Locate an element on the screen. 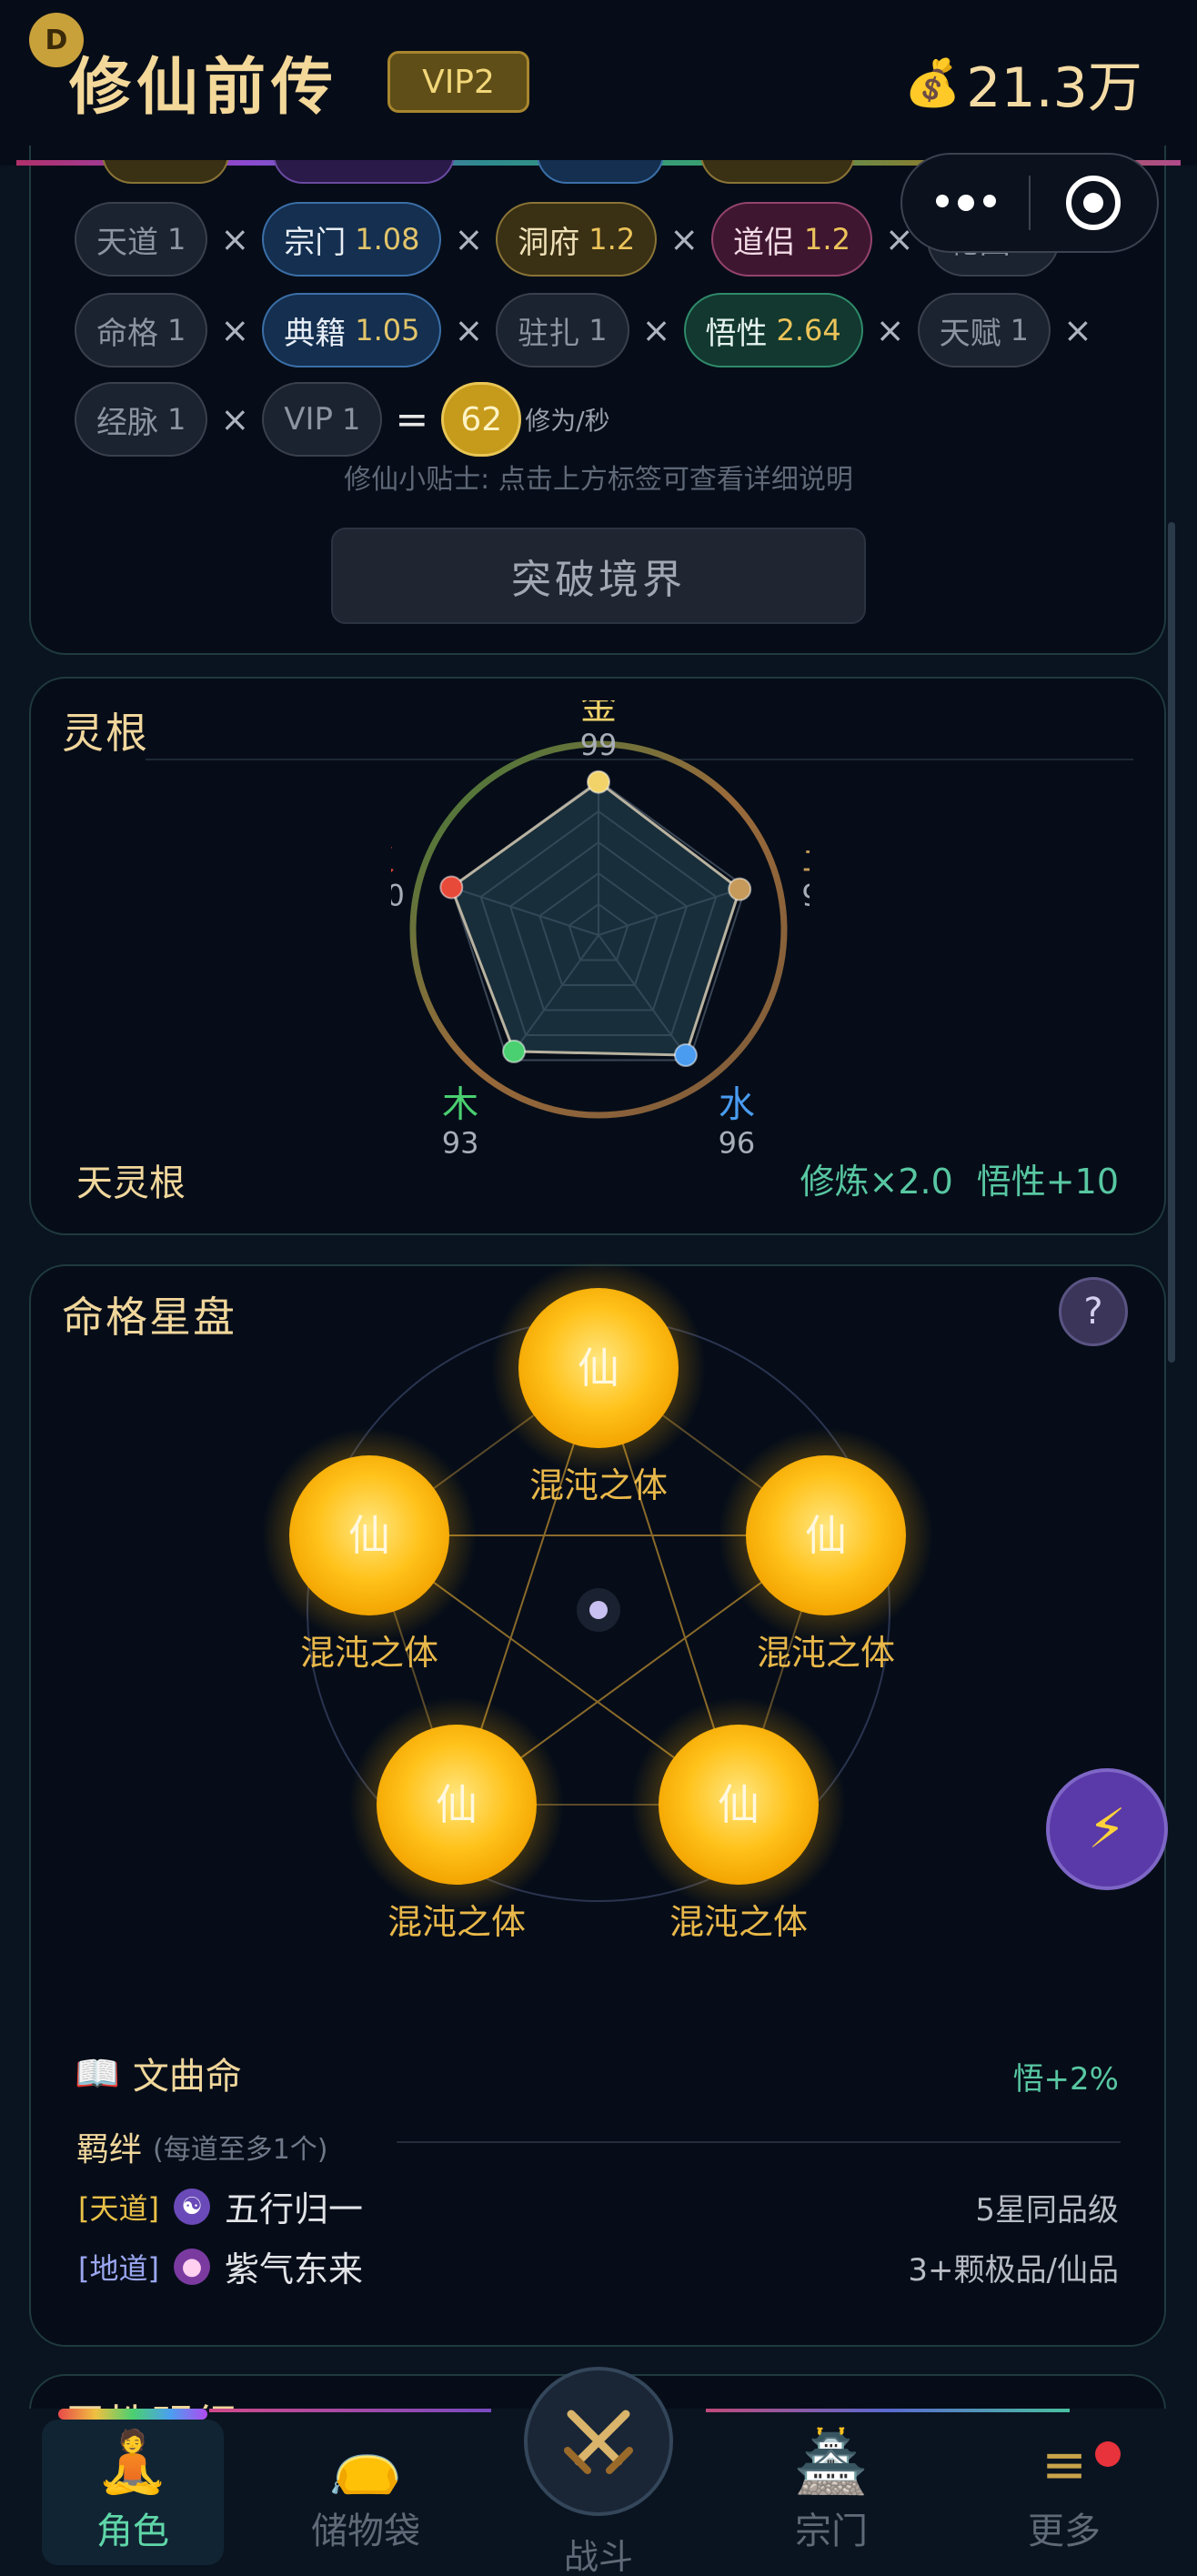 The width and height of the screenshot is (1197, 2576). lightning-button: ⚡ is located at coordinates (1107, 1829).